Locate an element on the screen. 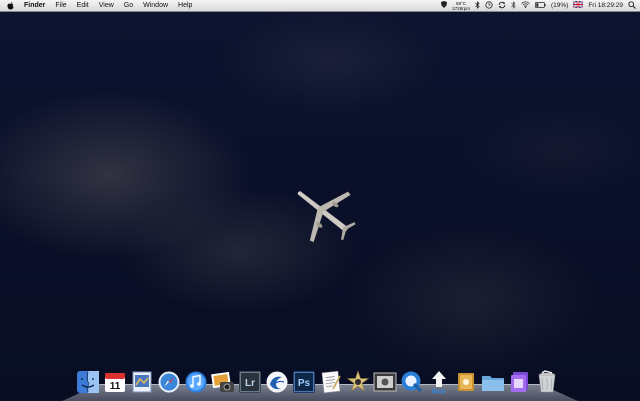  menu-file: File is located at coordinates (60, 5).